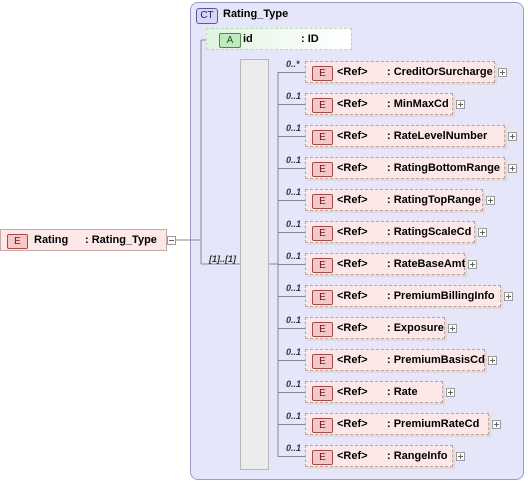 Image resolution: width=528 pixels, height=484 pixels. I want to click on child-element-name: : PremiumBillingInfo, so click(441, 296).